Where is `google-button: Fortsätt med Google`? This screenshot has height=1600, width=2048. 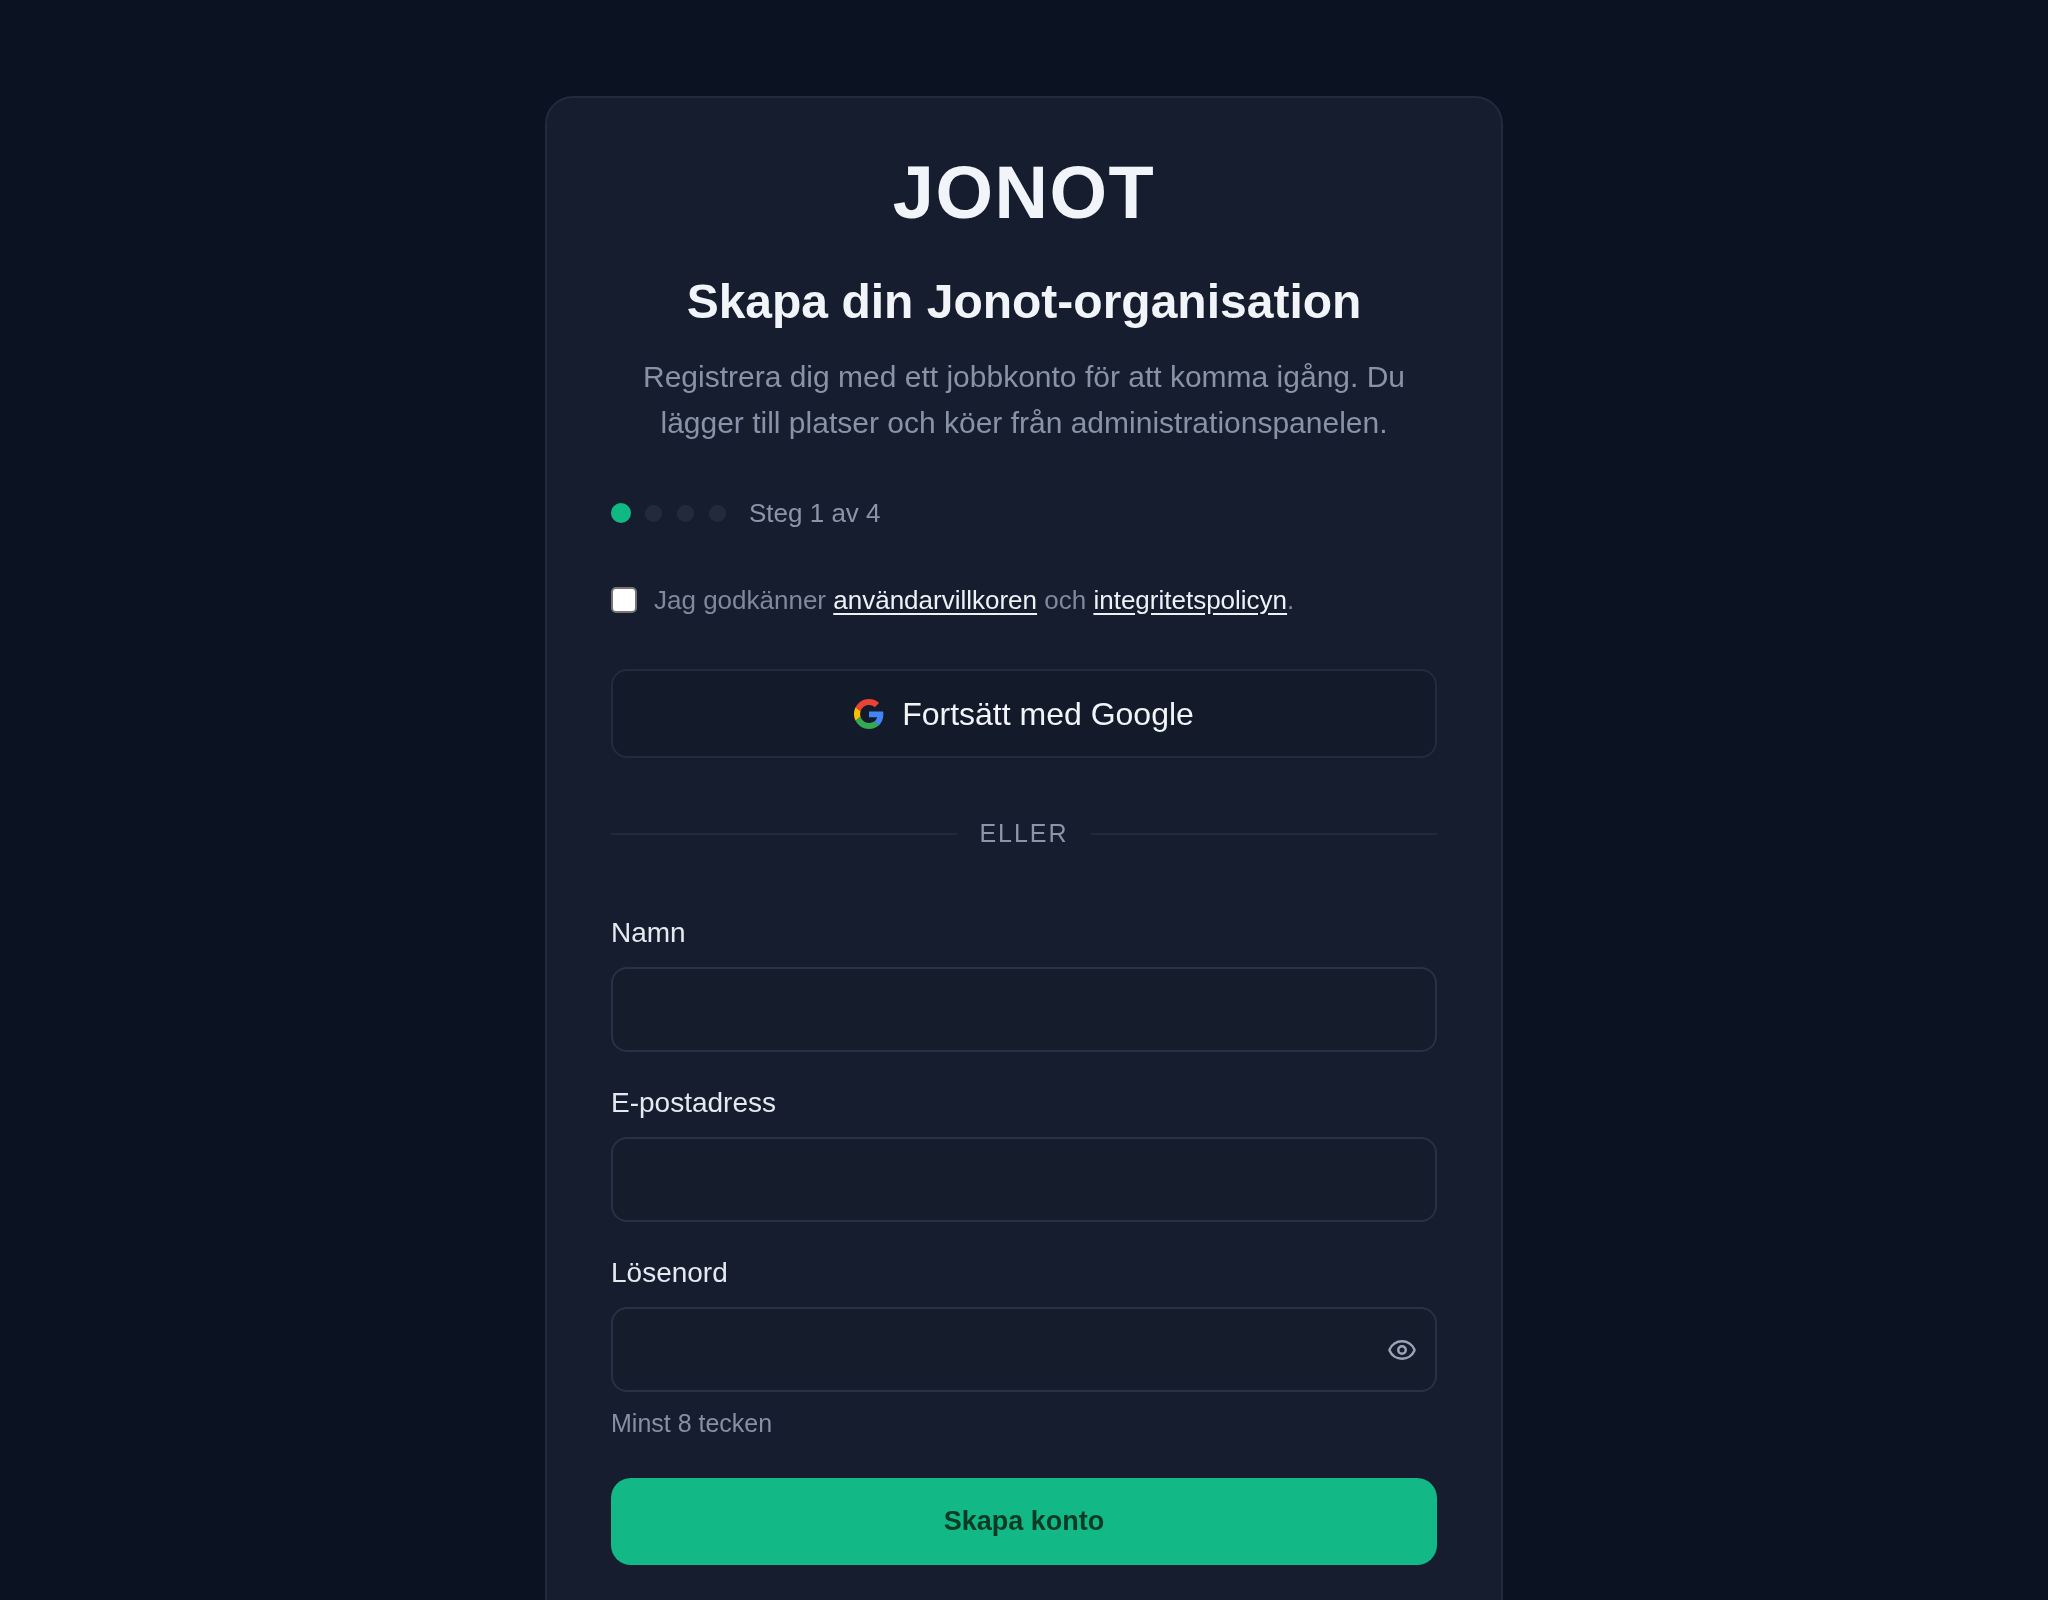 google-button: Fortsätt med Google is located at coordinates (1024, 713).